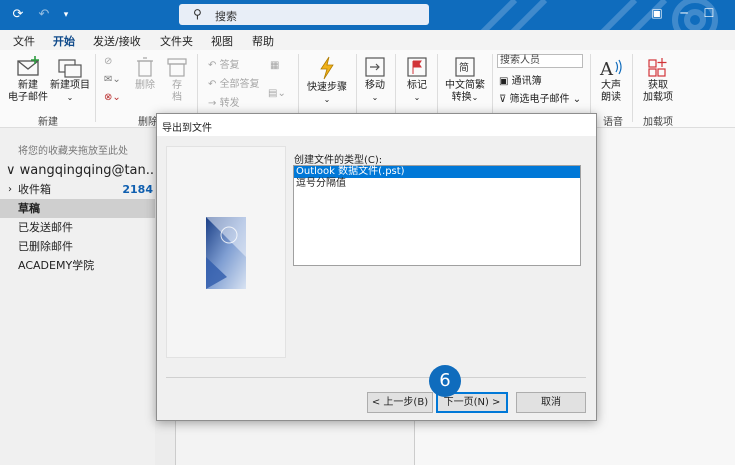  Describe the element at coordinates (224, 101) in the screenshot. I see `forward-button: → 转发` at that location.